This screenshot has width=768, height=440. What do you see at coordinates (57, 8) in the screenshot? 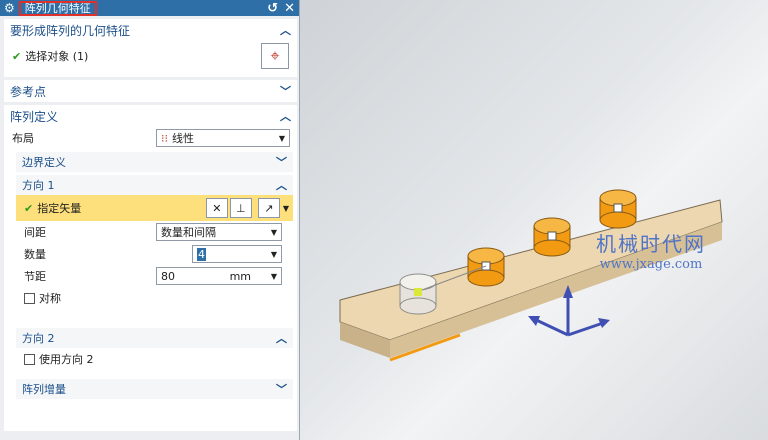
I see `dialog-title: 阵列几何特征` at bounding box center [57, 8].